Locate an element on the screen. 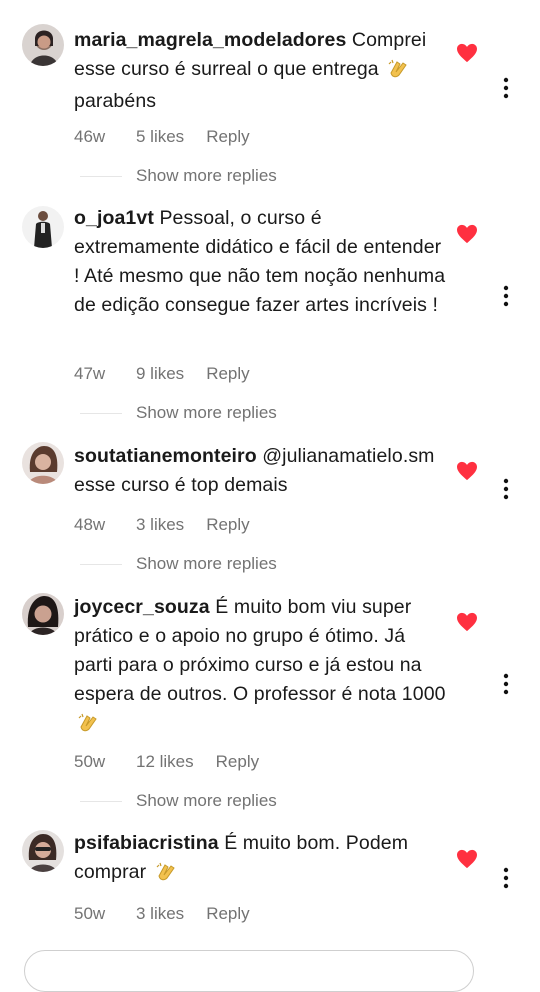  comment-meta: 50w 3 likes Reply is located at coordinates (162, 914).